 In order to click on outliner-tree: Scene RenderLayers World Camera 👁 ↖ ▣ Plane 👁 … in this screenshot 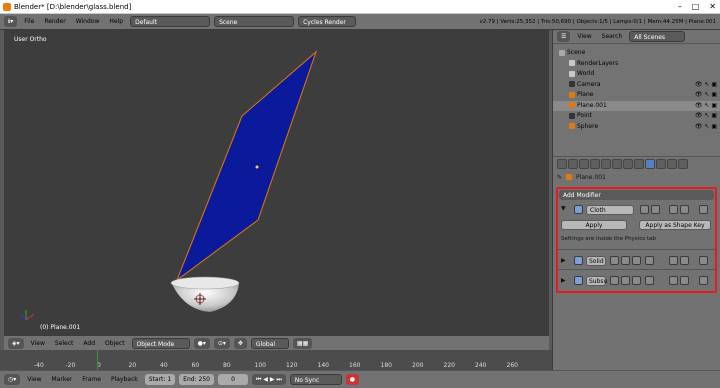, I will do `click(636, 100)`.